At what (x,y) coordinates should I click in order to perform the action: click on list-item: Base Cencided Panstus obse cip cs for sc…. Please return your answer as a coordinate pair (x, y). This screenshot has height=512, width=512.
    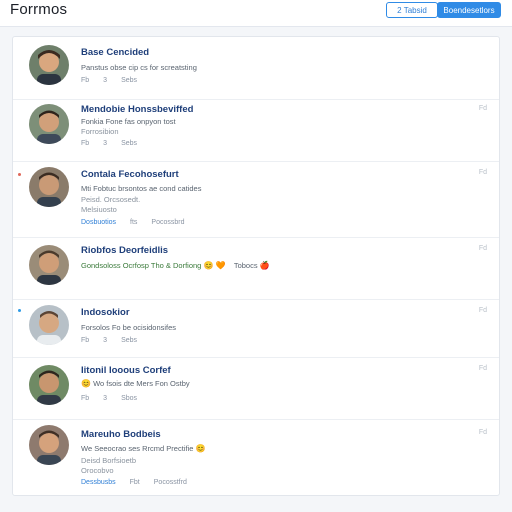
    Looking at the image, I should click on (256, 68).